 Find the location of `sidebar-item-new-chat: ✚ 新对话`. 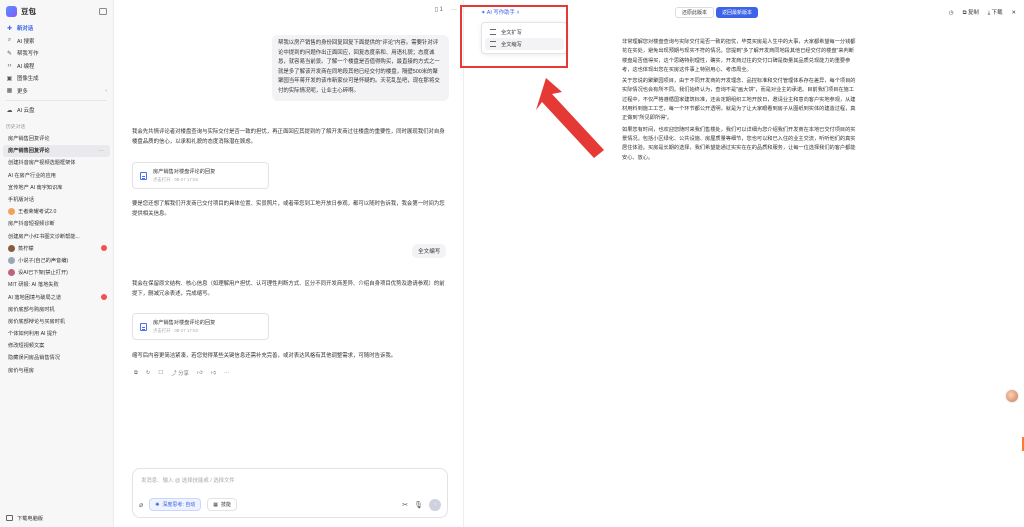

sidebar-item-new-chat: ✚ 新对话 is located at coordinates (56, 28).